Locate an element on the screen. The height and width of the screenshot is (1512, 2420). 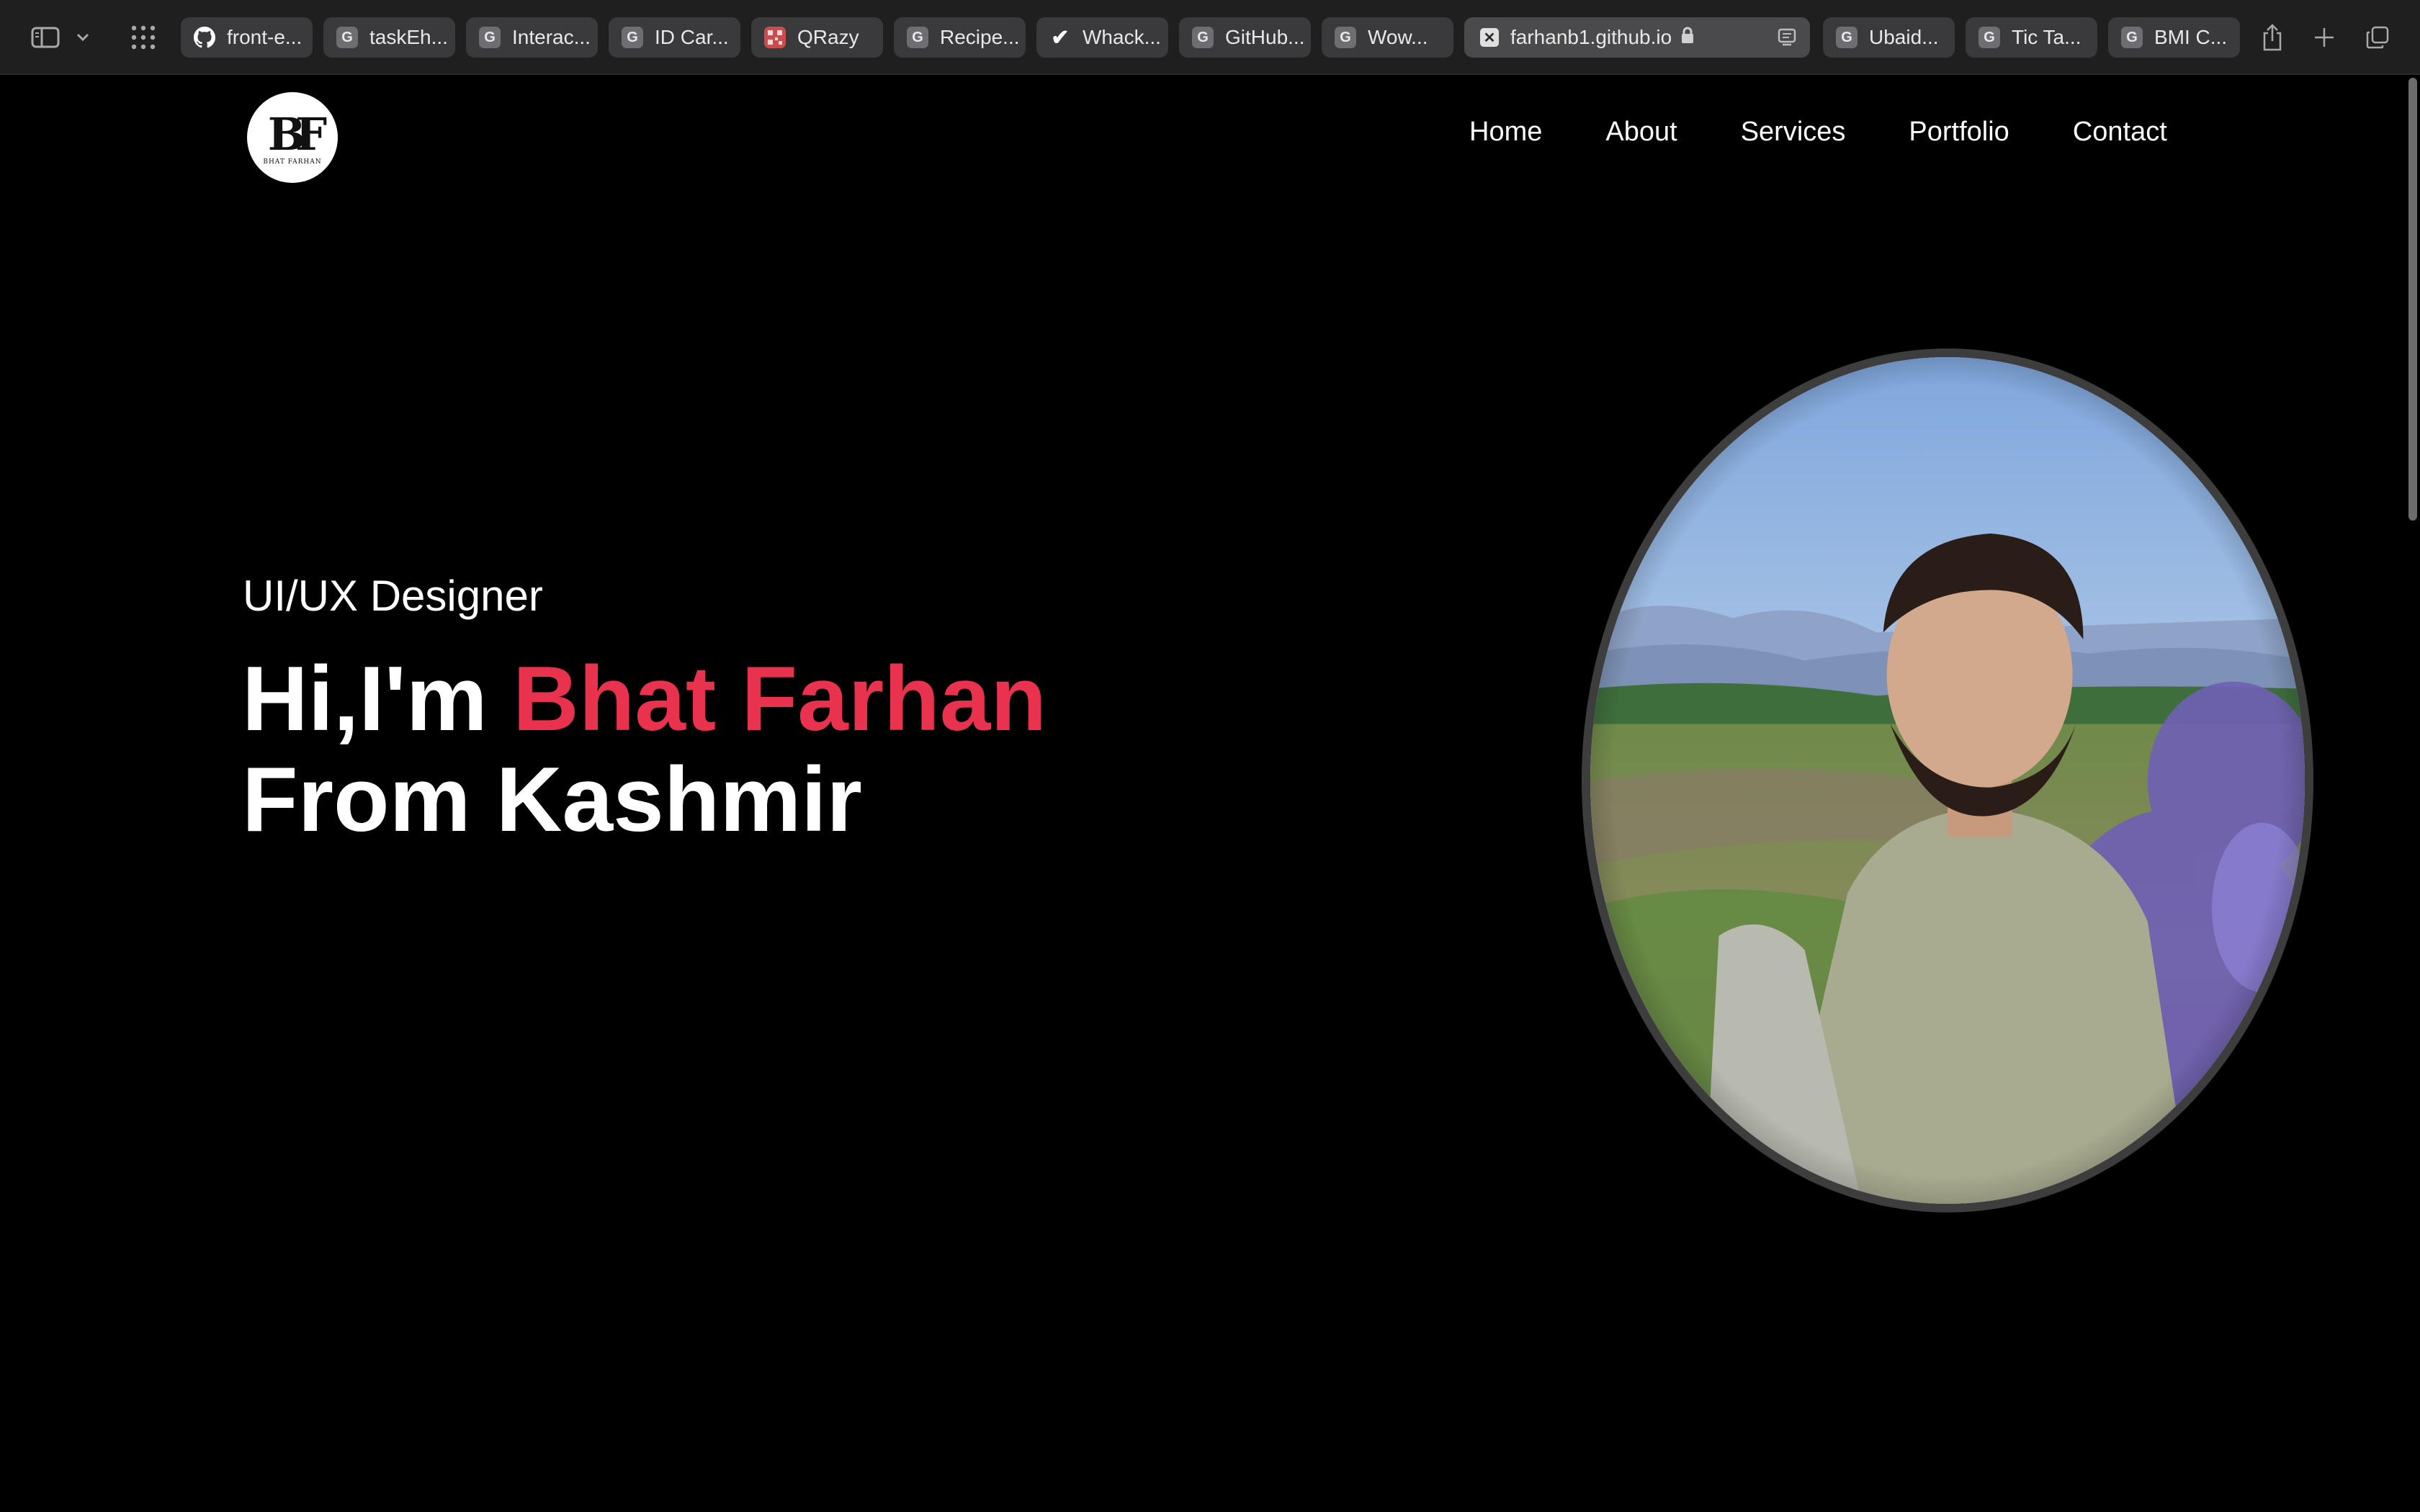
chevron-down-icon is located at coordinates (82, 37).